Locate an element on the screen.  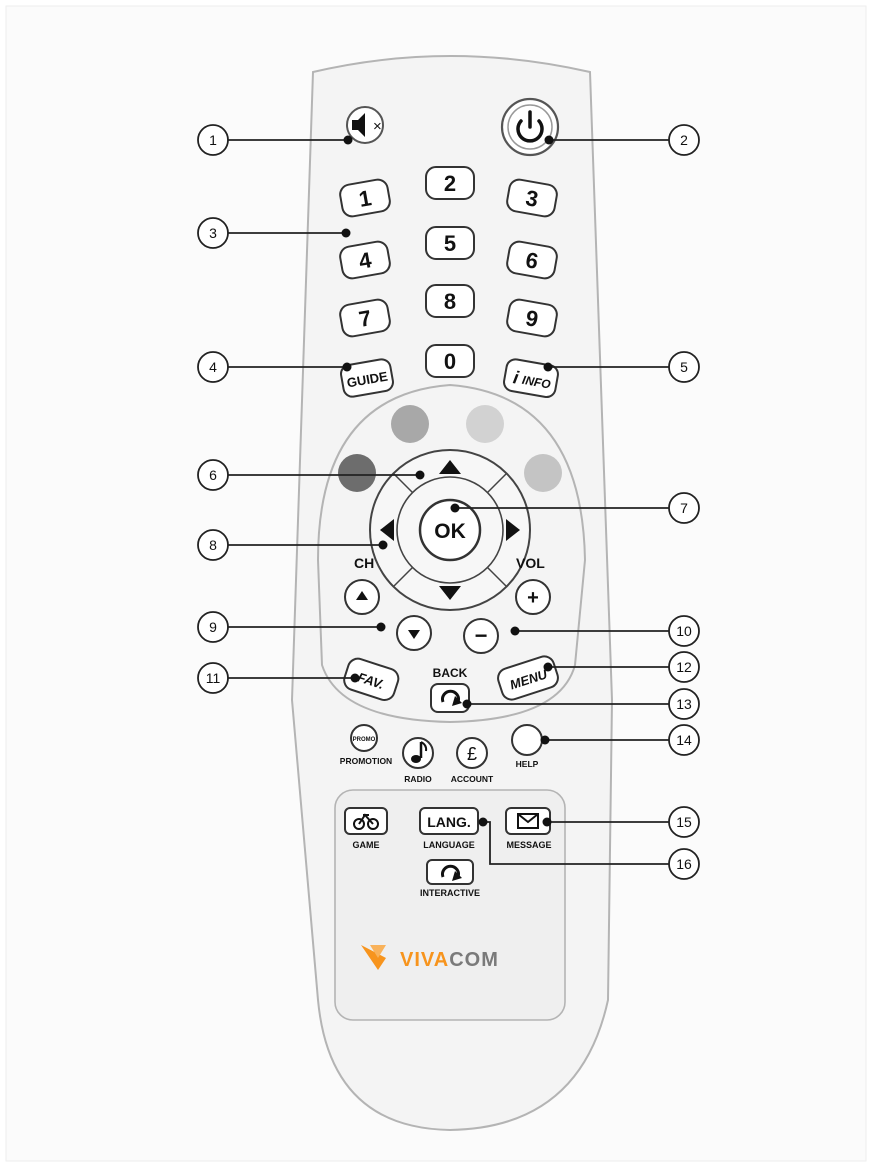
callout-number: 15 is located at coordinates (684, 822).